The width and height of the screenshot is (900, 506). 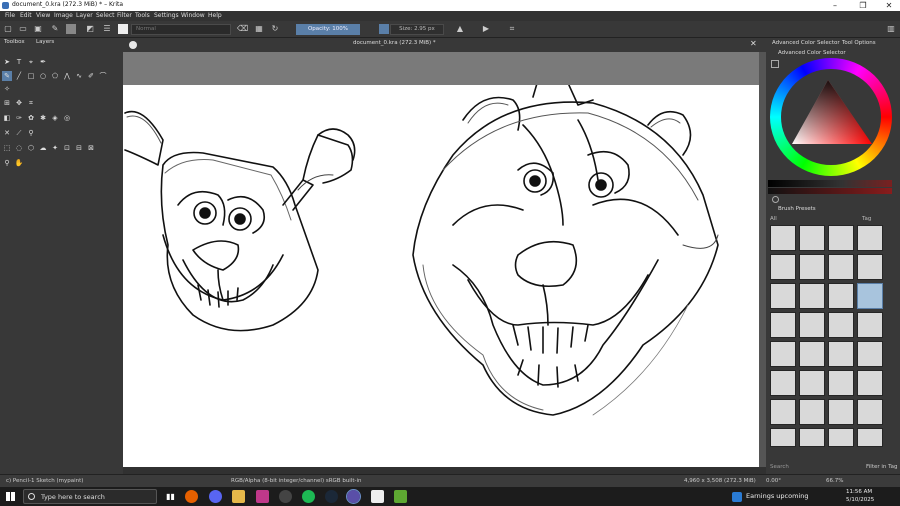 What do you see at coordinates (14, 42) in the screenshot?
I see `tab-toolbox: Toolbox` at bounding box center [14, 42].